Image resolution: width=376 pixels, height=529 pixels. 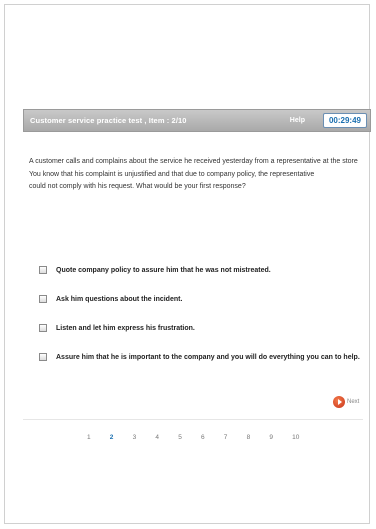 What do you see at coordinates (235, 437) in the screenshot?
I see `page-link: 7` at bounding box center [235, 437].